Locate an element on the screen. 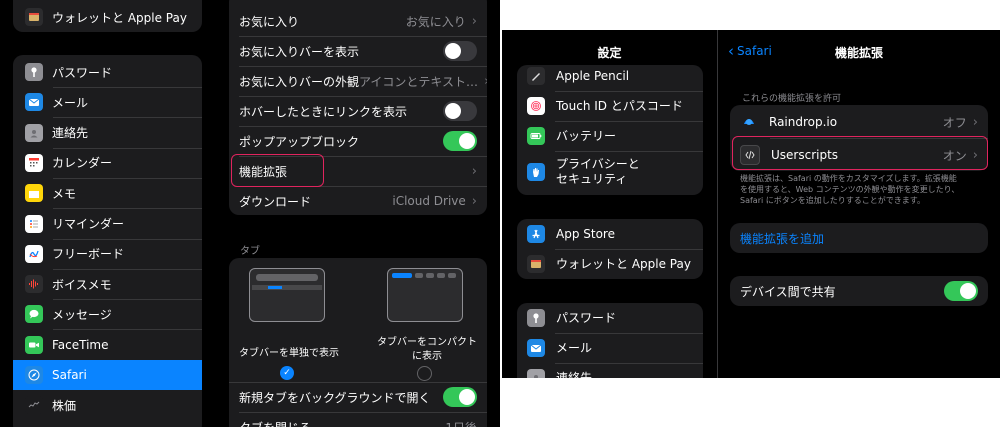 The width and height of the screenshot is (1000, 427). tab-option-compact: タブバーをコンパクト に表示 is located at coordinates (427, 324).